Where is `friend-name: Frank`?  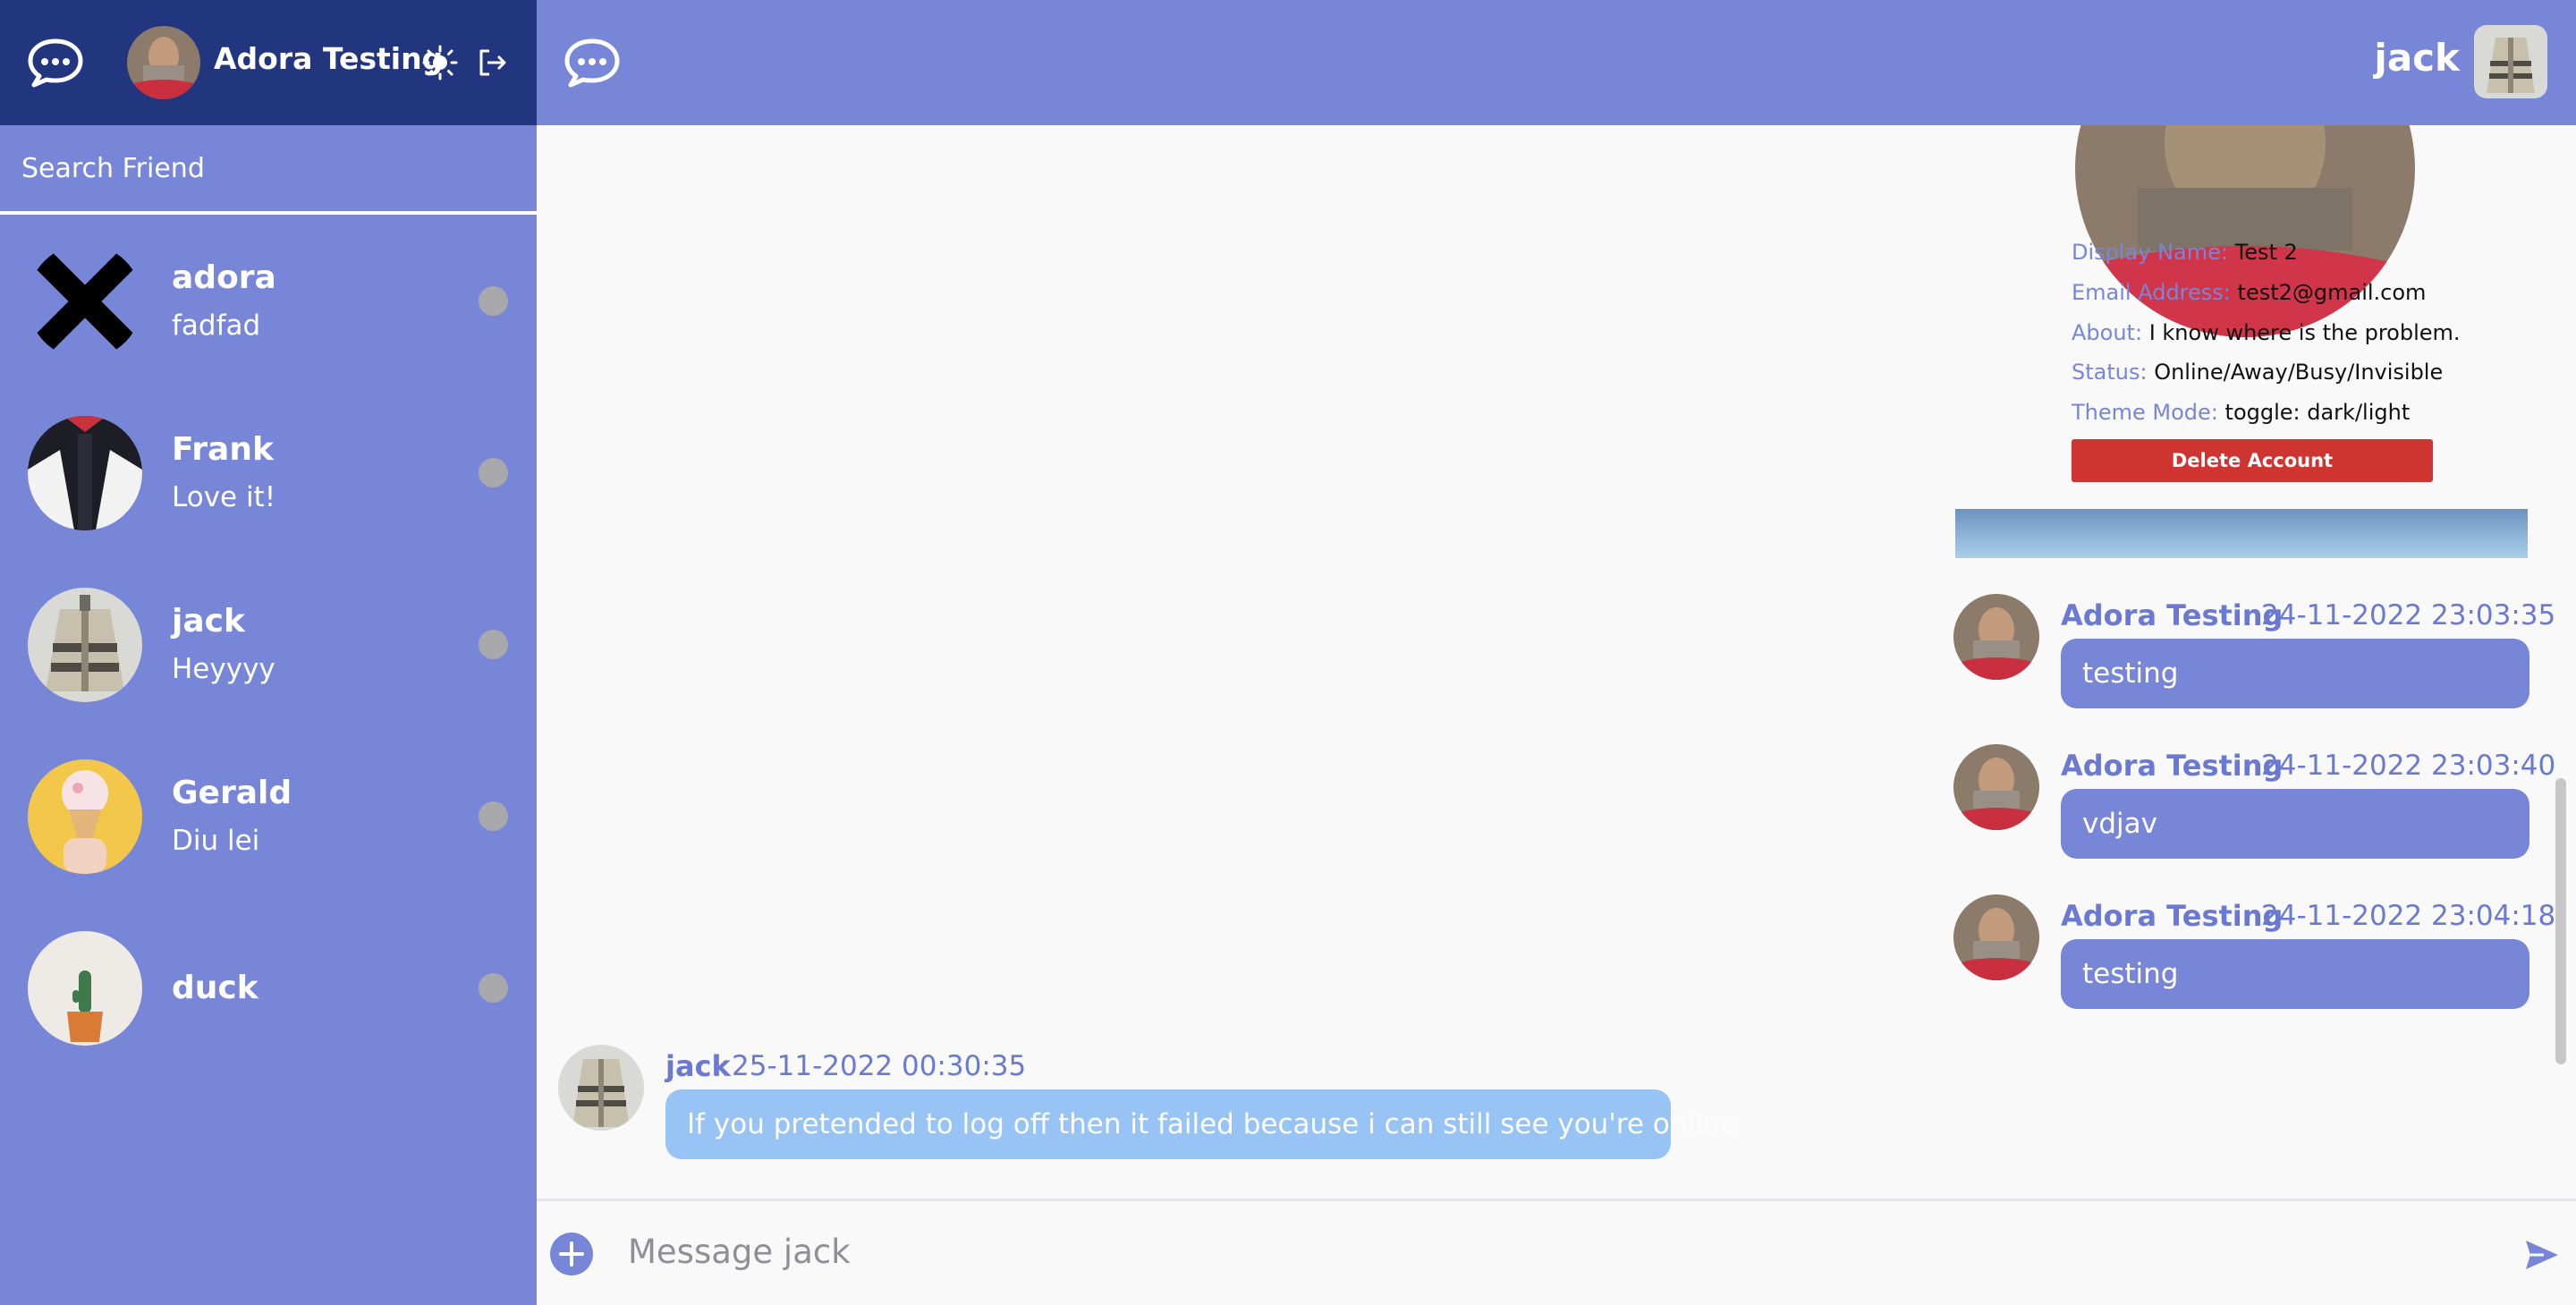 friend-name: Frank is located at coordinates (223, 449).